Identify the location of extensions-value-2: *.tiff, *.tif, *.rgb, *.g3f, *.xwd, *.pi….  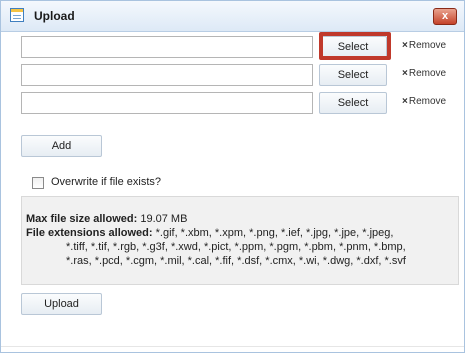
(236, 247).